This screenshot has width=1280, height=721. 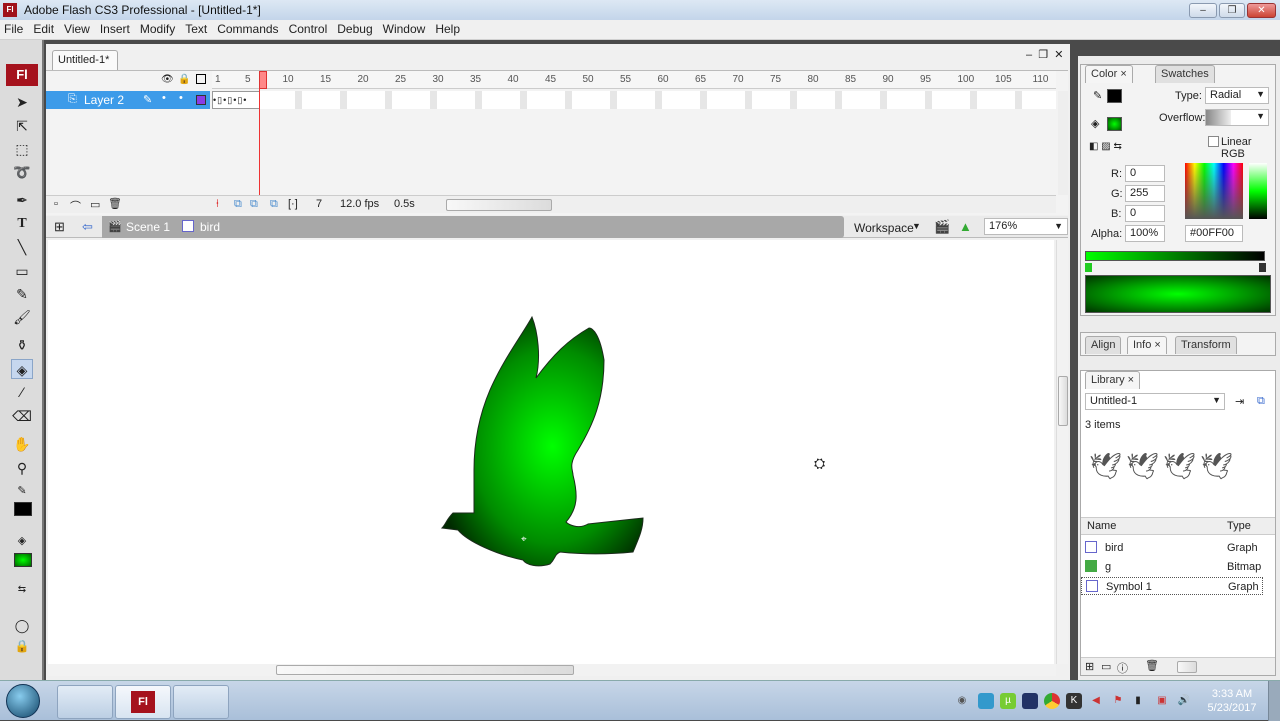 What do you see at coordinates (196, 28) in the screenshot?
I see `menu-text: Text` at bounding box center [196, 28].